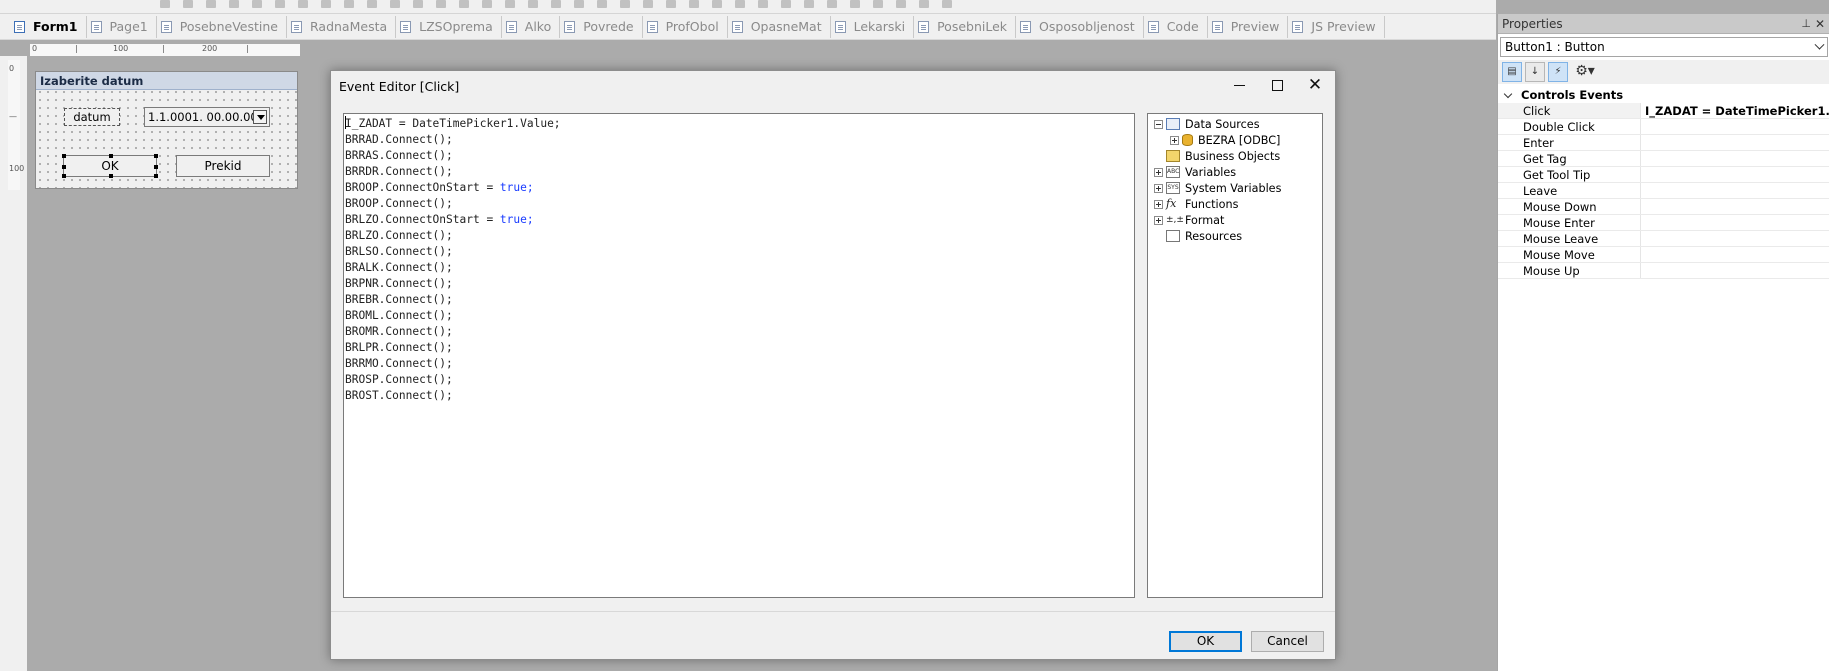 The height and width of the screenshot is (671, 1829). Describe the element at coordinates (779, 26) in the screenshot. I see `tab-opasnemat: OpasneMat` at that location.